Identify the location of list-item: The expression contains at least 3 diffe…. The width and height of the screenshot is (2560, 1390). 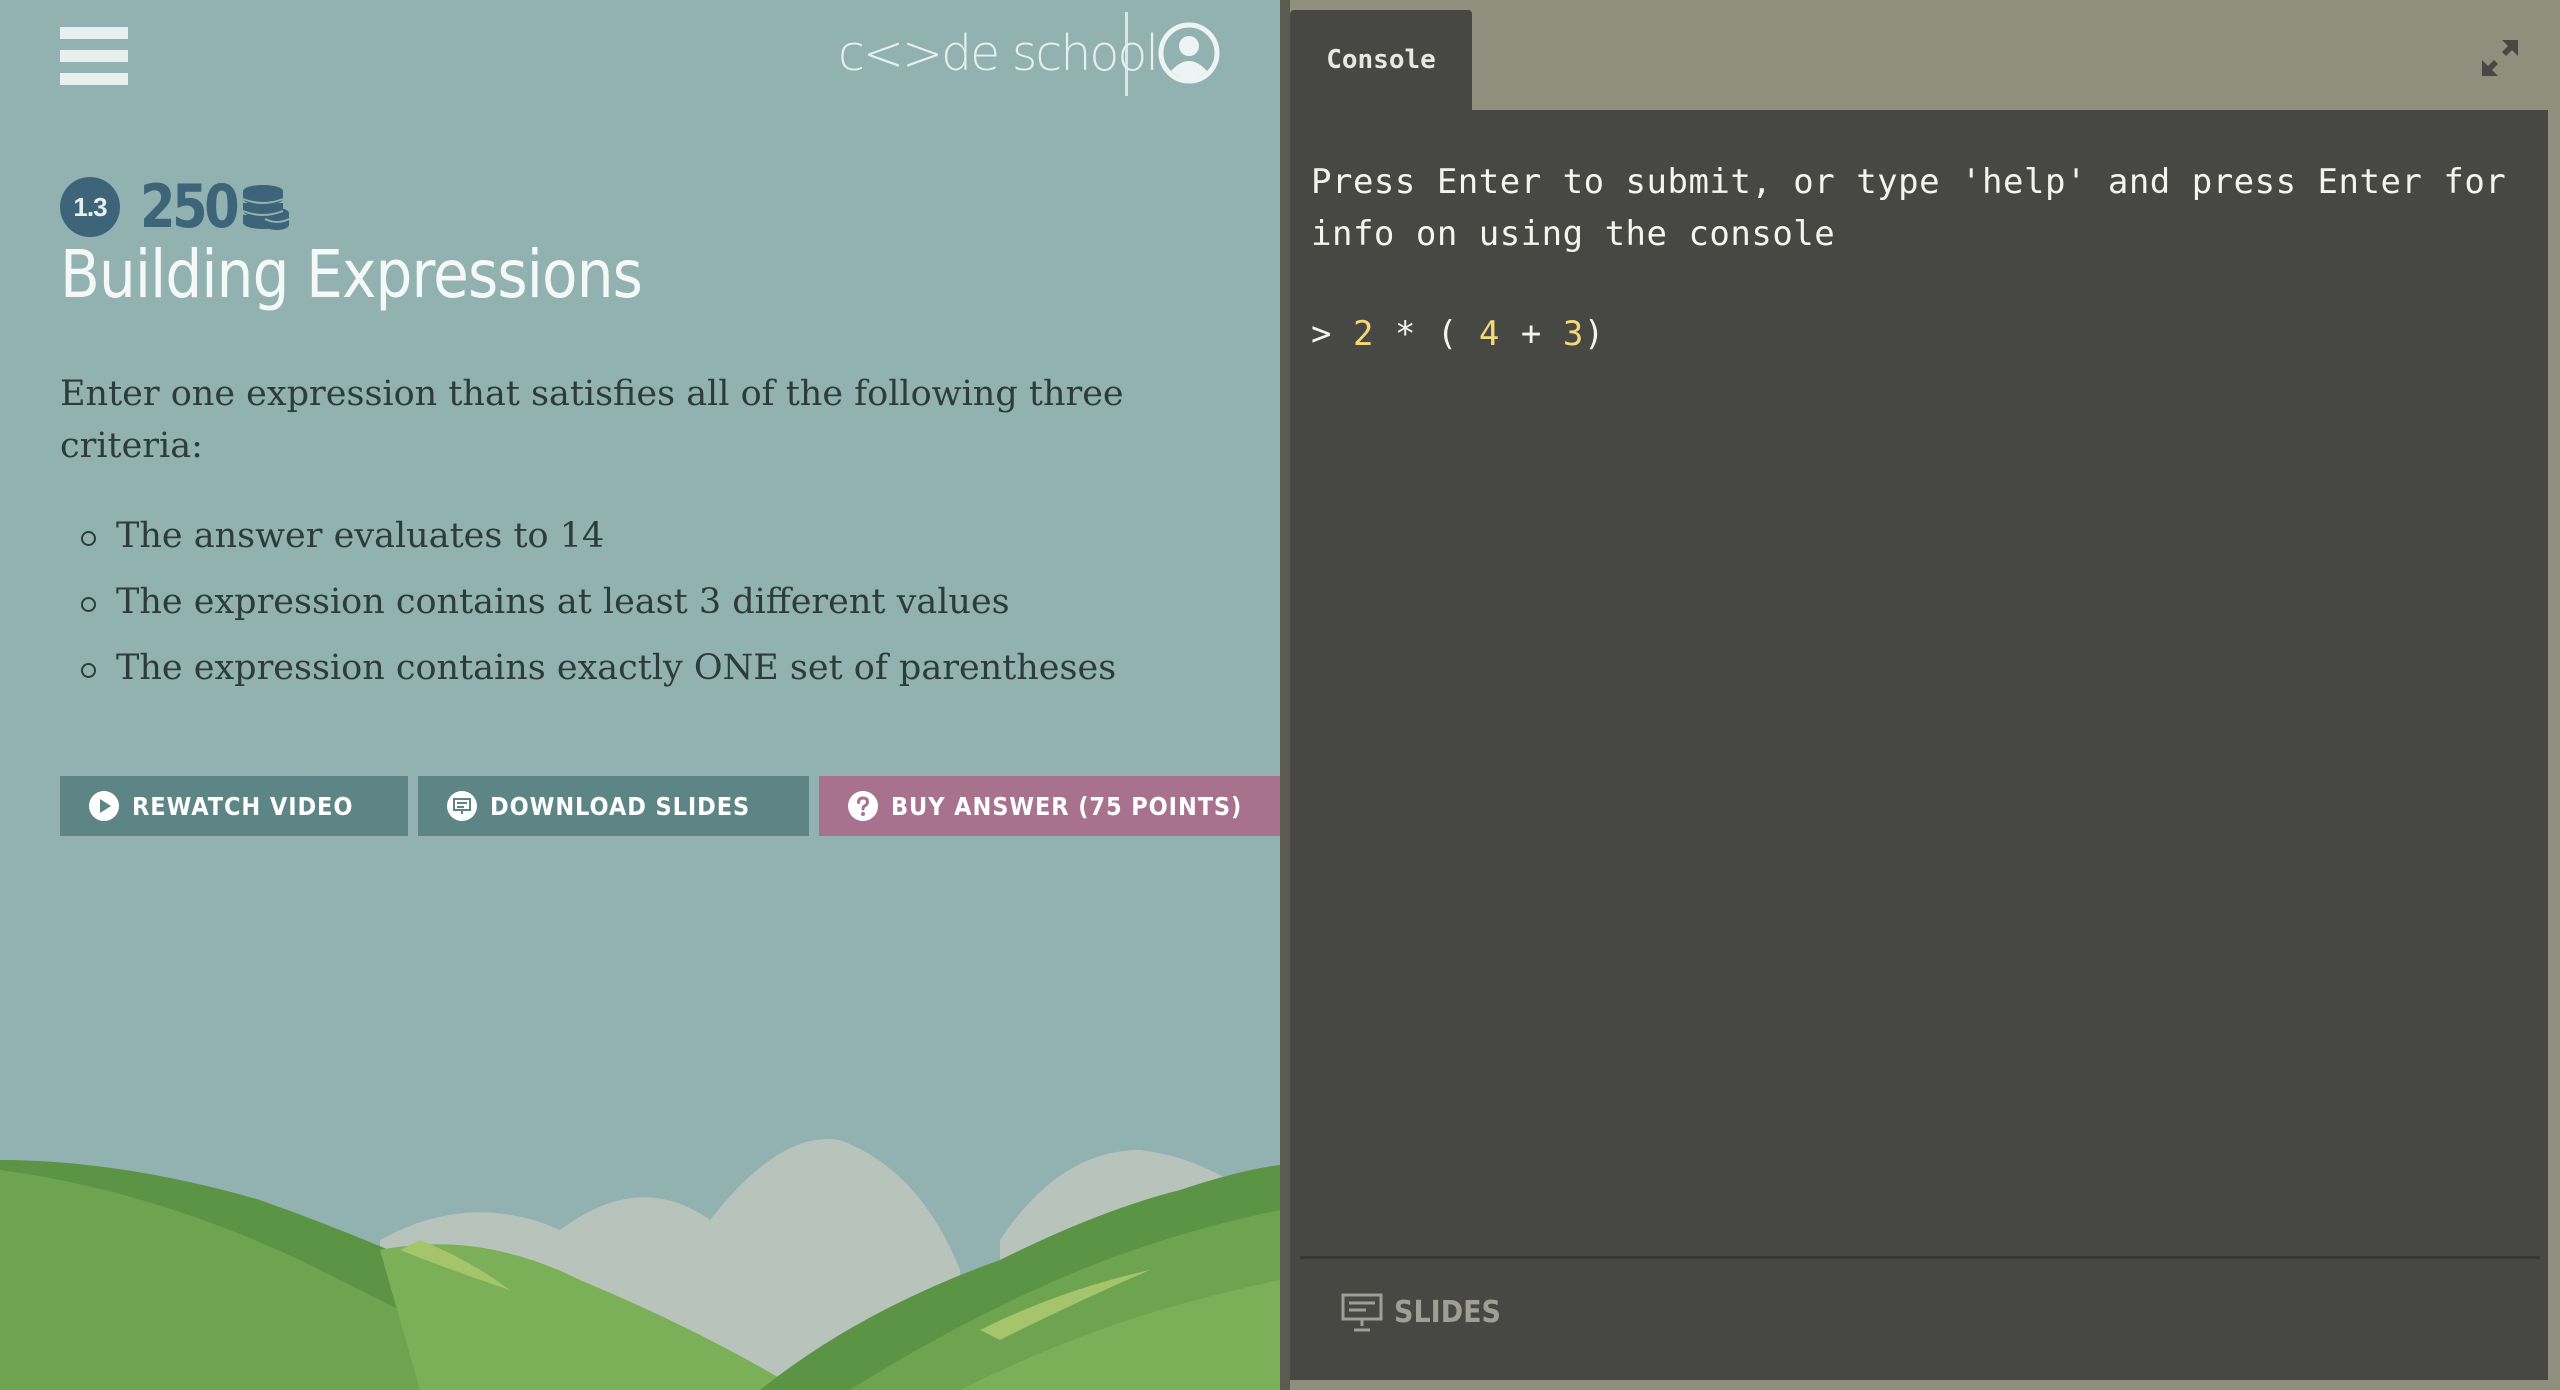
(588, 607).